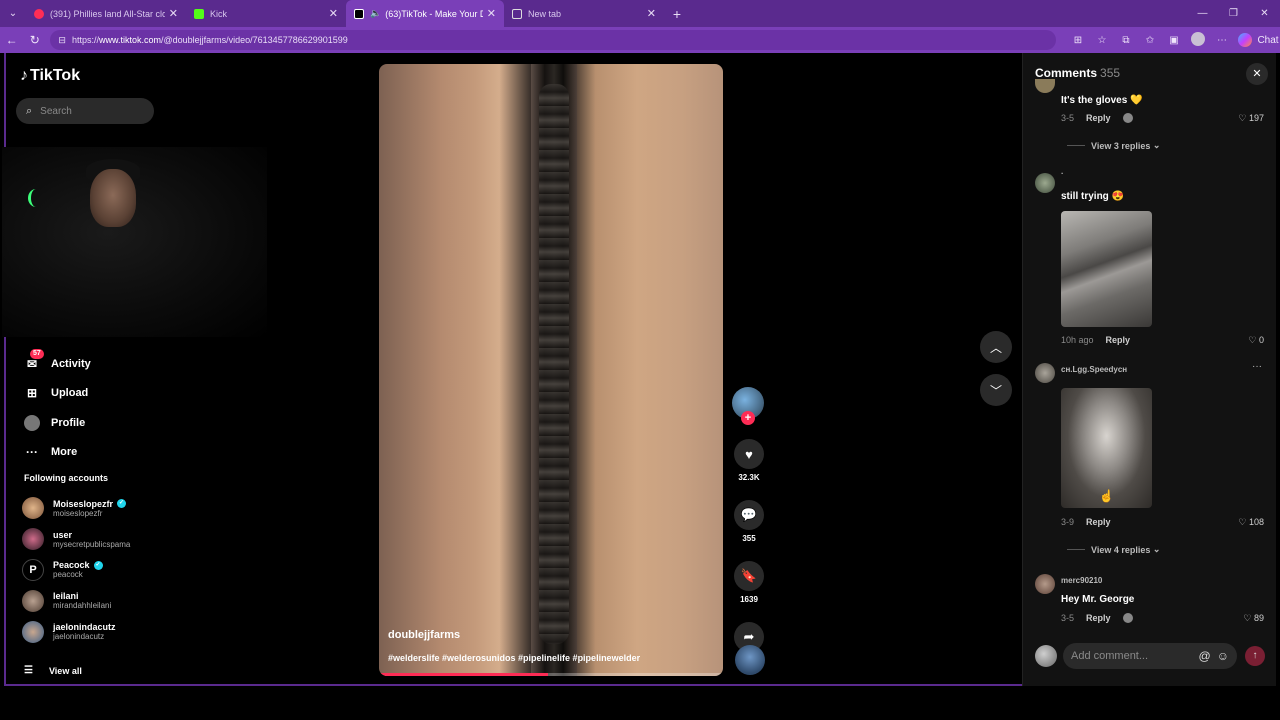  I want to click on chevron-down-icon: ﹀, so click(996, 390).